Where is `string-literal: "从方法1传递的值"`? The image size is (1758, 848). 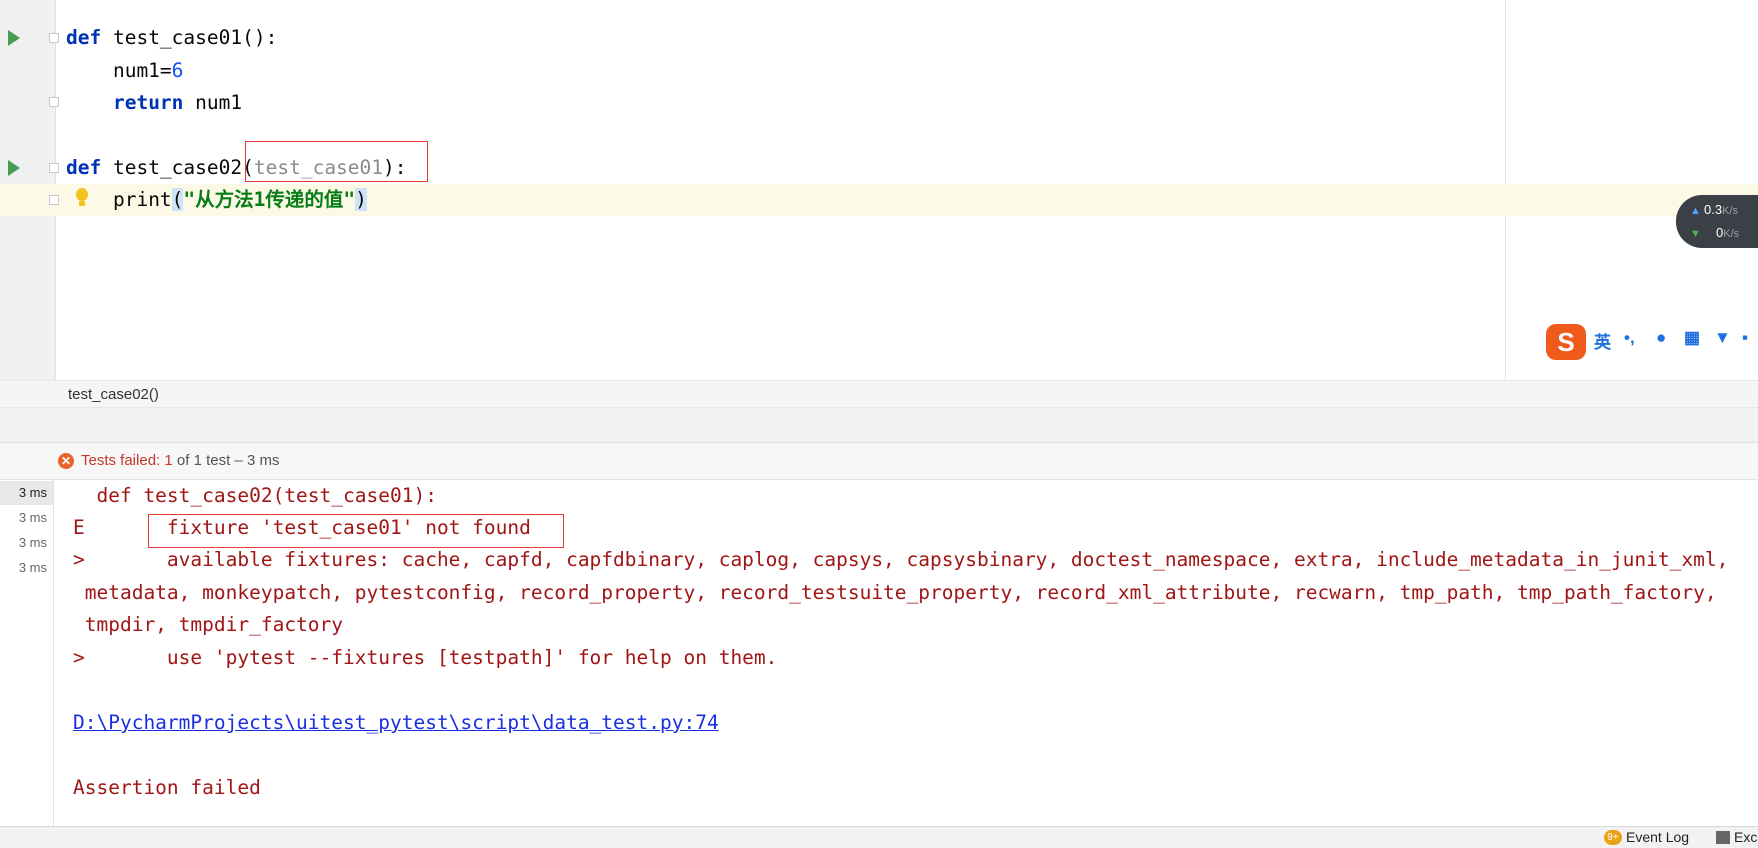
string-literal: "从方法1传递的值" is located at coordinates (269, 199).